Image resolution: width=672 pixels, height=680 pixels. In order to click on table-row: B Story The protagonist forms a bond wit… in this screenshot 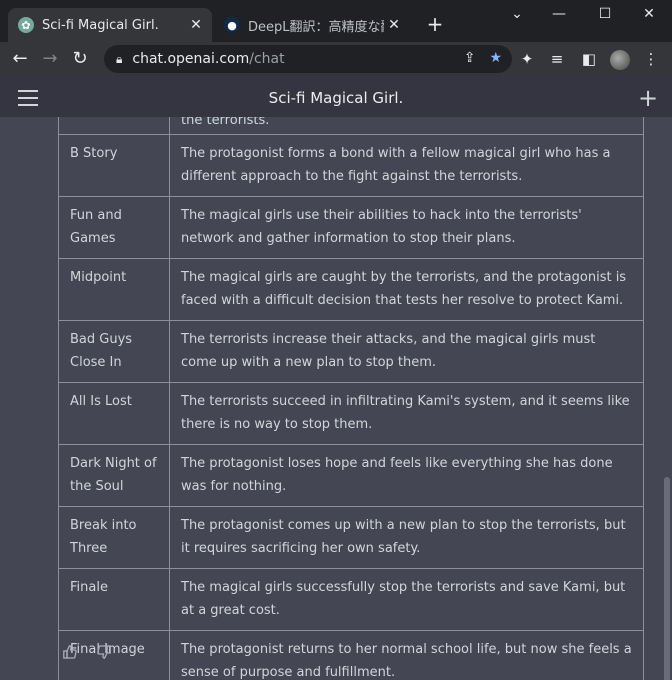, I will do `click(351, 166)`.